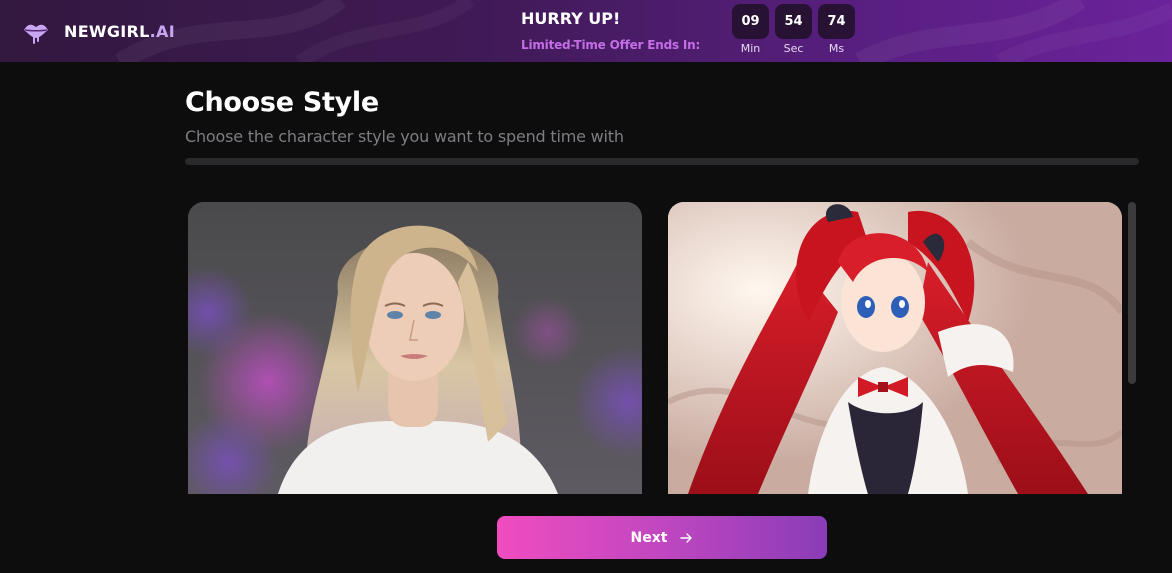 Image resolution: width=1172 pixels, height=573 pixels. I want to click on timer-seconds: 54 Sec, so click(793, 29).